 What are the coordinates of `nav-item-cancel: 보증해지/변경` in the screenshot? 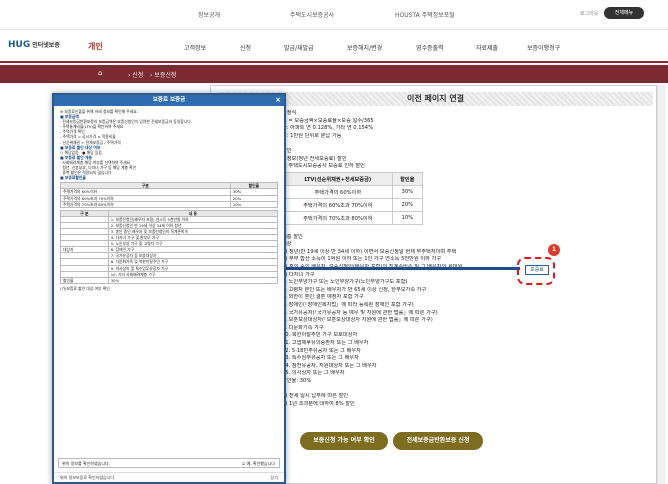 It's located at (364, 47).